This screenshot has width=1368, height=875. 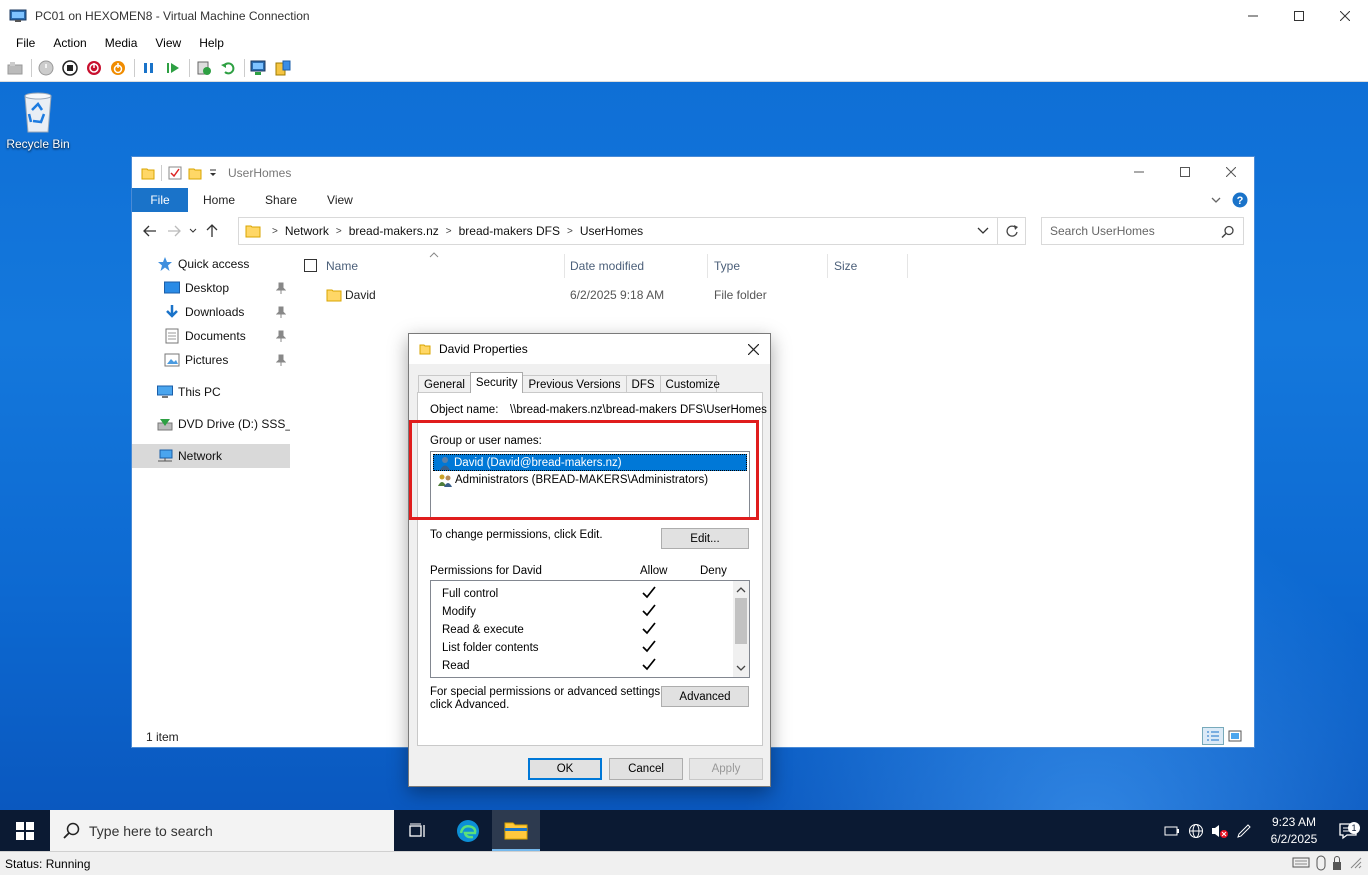 I want to click on dialog-close-button, so click(x=753, y=349).